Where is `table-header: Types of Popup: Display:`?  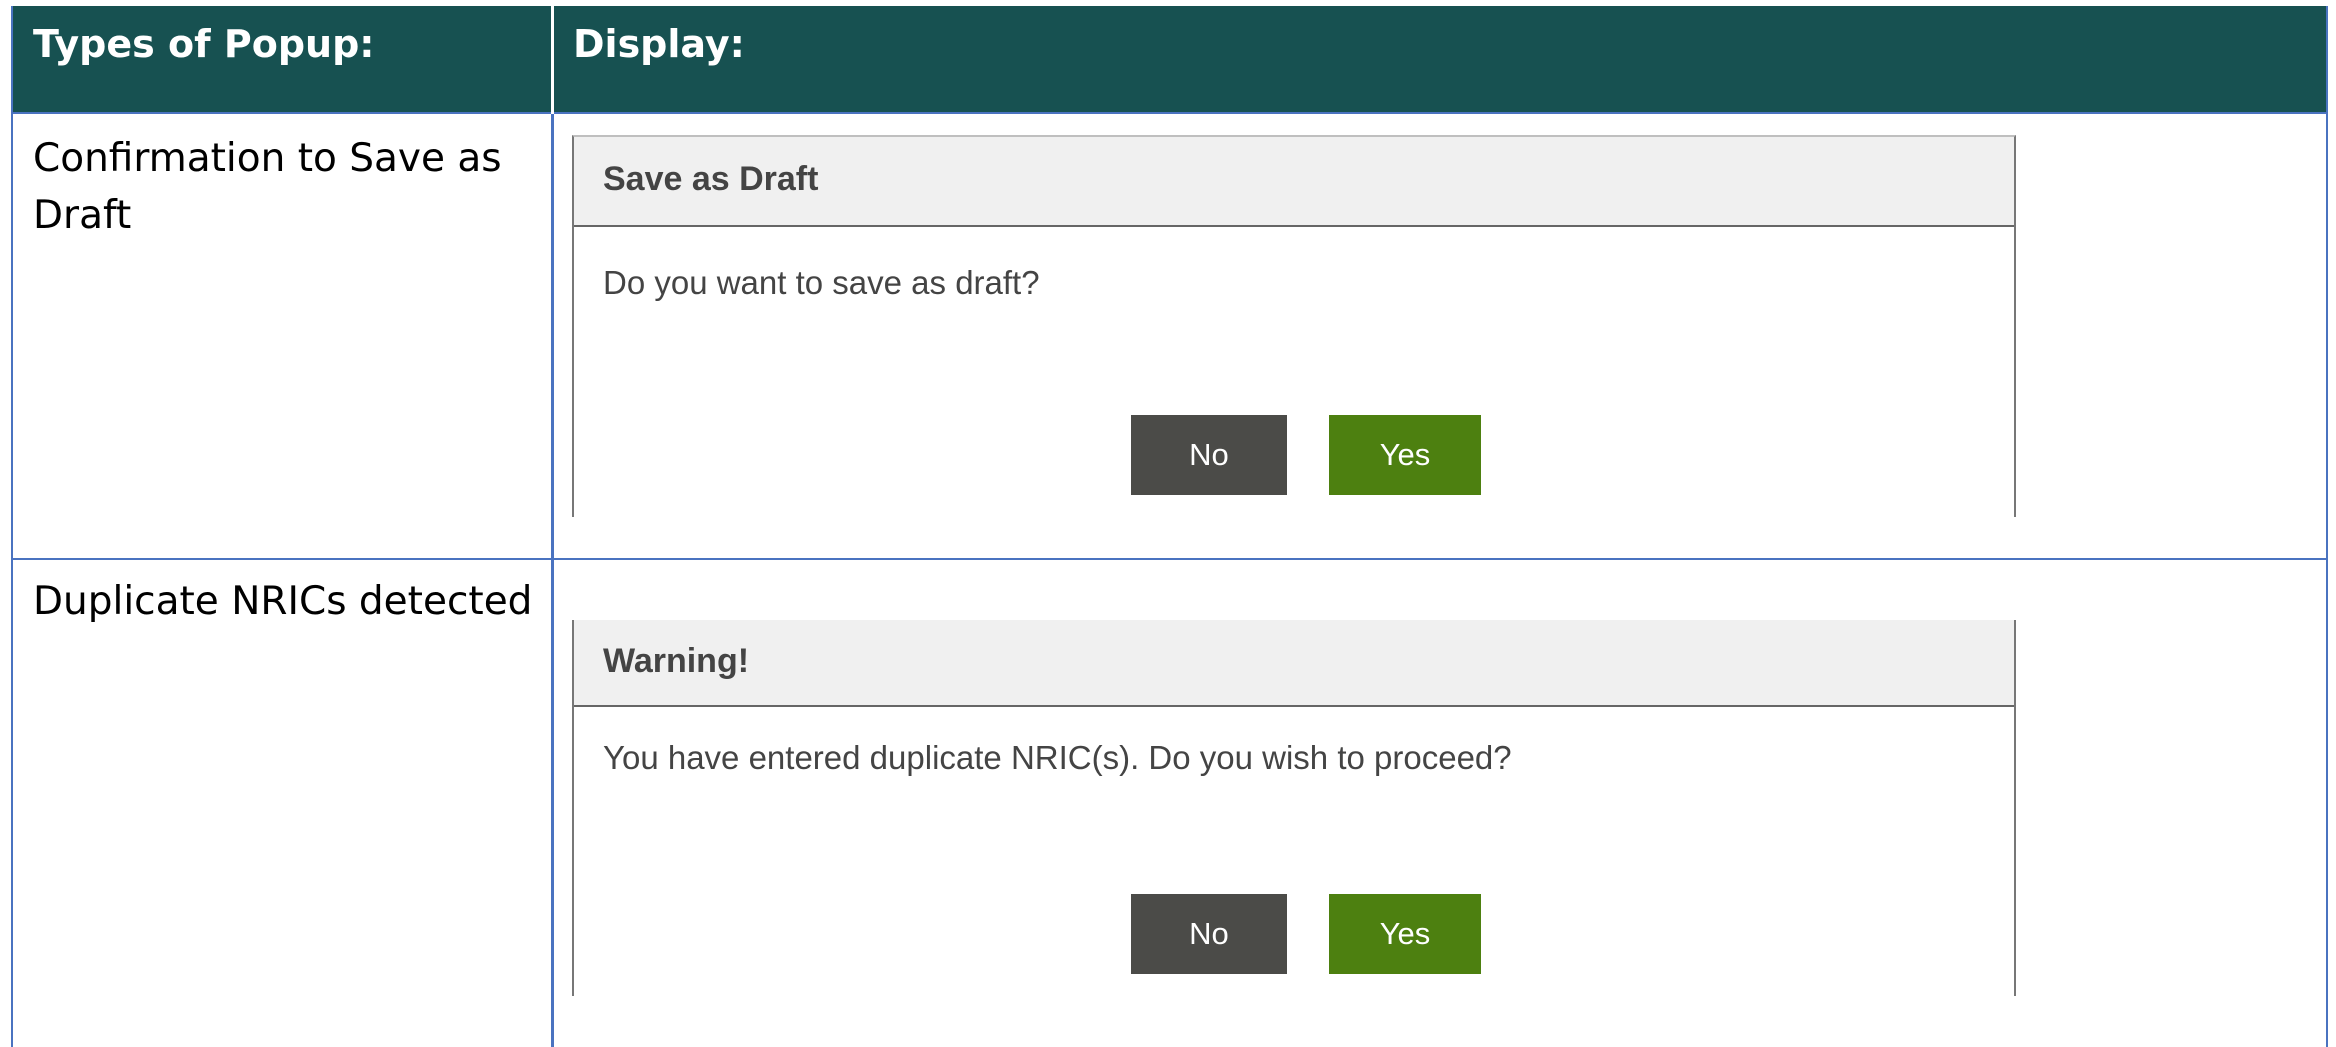
table-header: Types of Popup: Display: is located at coordinates (1169, 60).